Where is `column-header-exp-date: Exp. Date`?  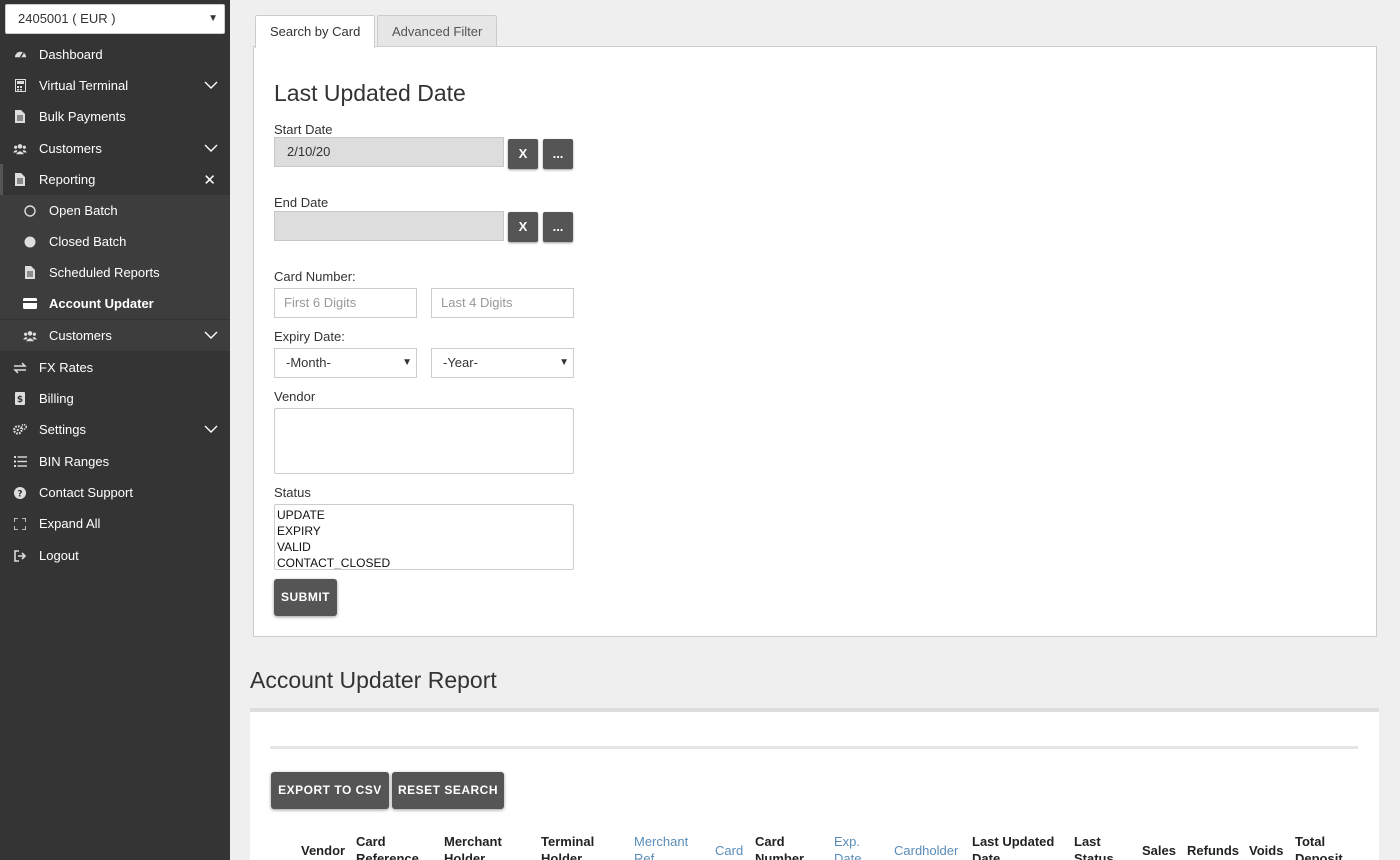
column-header-exp-date: Exp. Date is located at coordinates (847, 846).